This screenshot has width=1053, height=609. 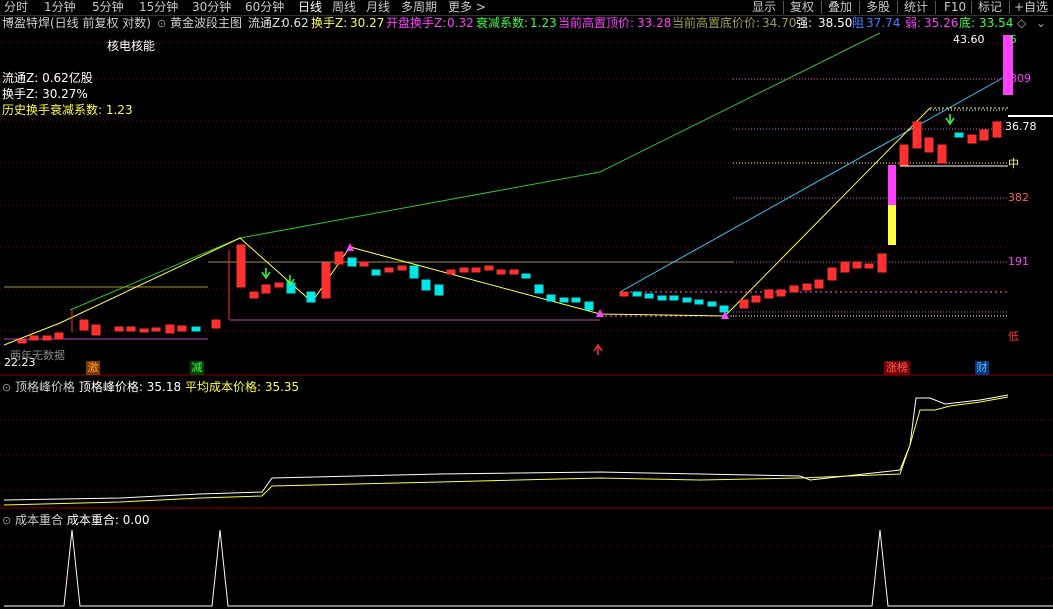 What do you see at coordinates (39, 520) in the screenshot?
I see `indicator2-name: 成本重合` at bounding box center [39, 520].